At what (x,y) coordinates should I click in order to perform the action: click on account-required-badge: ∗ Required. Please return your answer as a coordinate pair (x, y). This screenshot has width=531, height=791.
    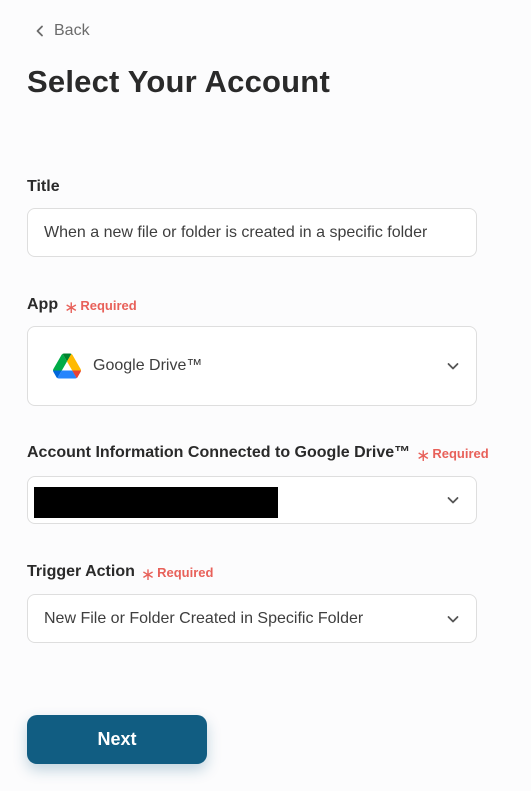
    Looking at the image, I should click on (452, 455).